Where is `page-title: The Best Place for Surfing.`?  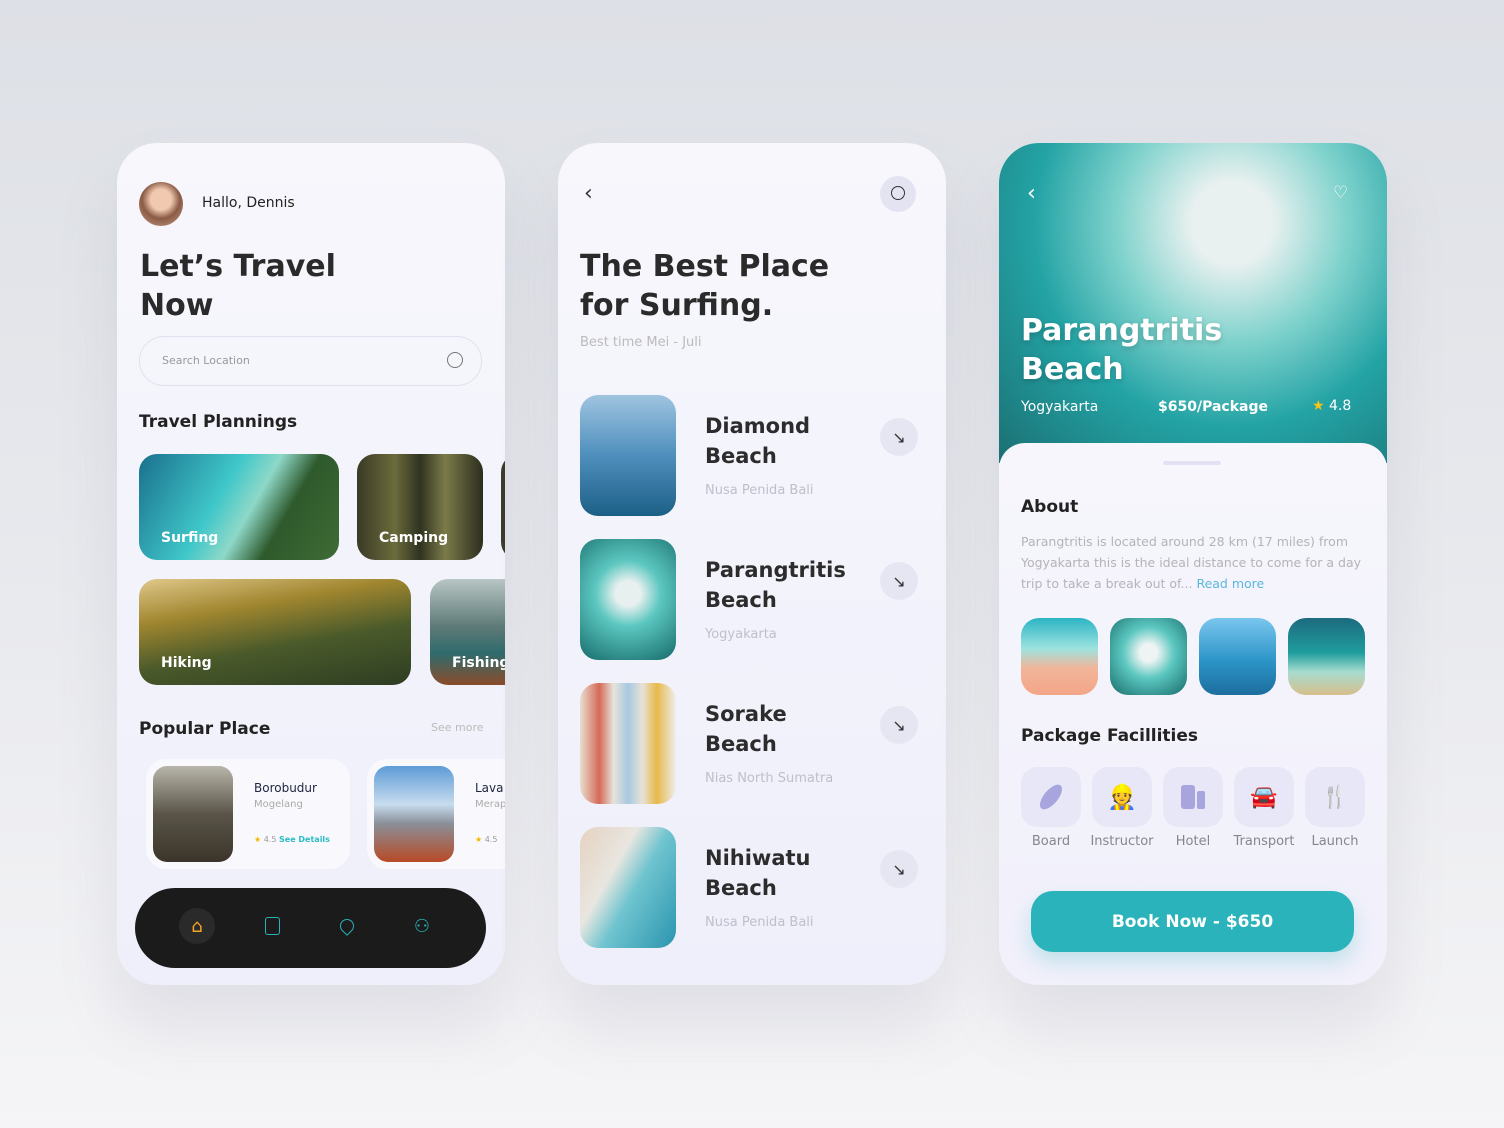 page-title: The Best Place for Surfing. is located at coordinates (705, 286).